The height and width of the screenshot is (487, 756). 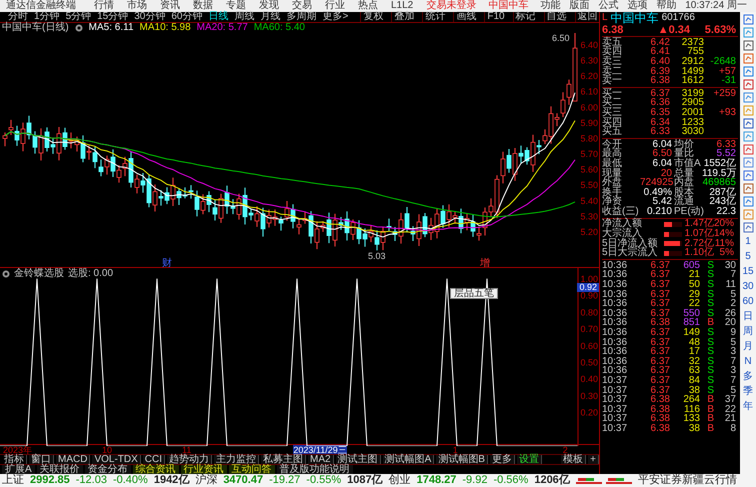 I want to click on index-value: 3470.47, so click(x=243, y=480).